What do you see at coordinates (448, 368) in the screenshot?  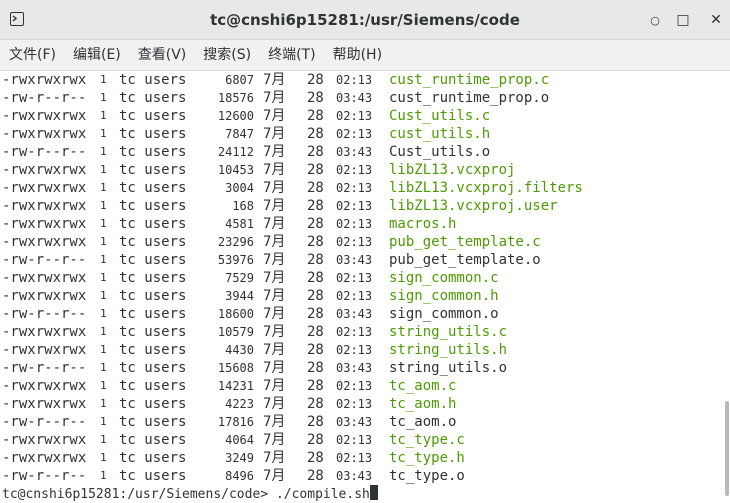 I see `file-name: string_utils.o` at bounding box center [448, 368].